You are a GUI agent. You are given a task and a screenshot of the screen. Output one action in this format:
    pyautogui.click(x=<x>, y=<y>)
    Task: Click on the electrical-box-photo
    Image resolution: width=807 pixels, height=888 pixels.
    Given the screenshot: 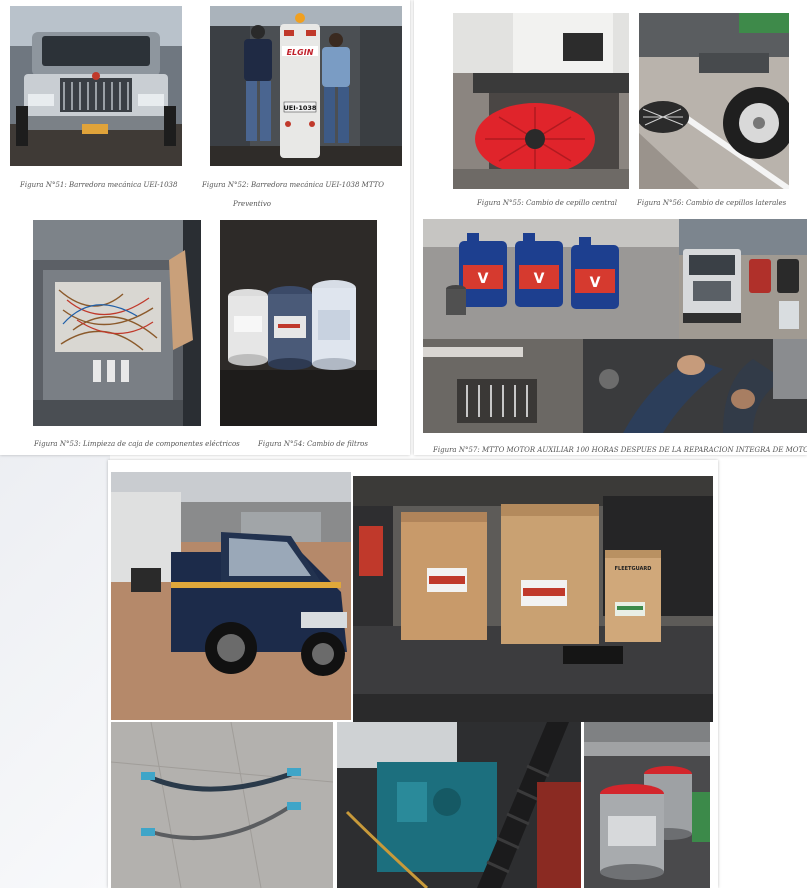 What is the action you would take?
    pyautogui.click(x=117, y=323)
    